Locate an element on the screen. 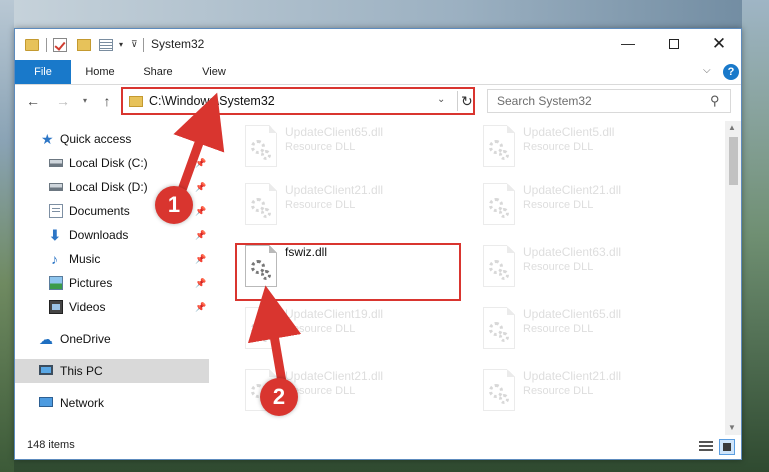 The width and height of the screenshot is (769, 472). file-name: UpdateClient63.dll is located at coordinates (572, 252).